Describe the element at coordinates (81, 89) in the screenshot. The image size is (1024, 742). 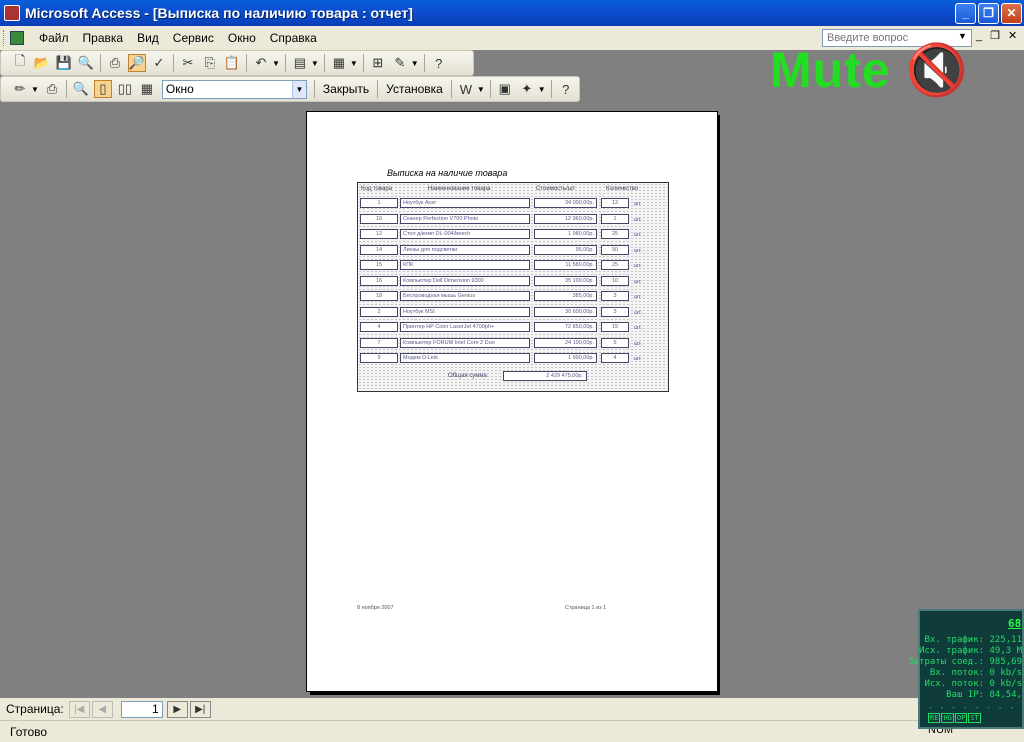
I see `zoom-icon: 🔍` at that location.